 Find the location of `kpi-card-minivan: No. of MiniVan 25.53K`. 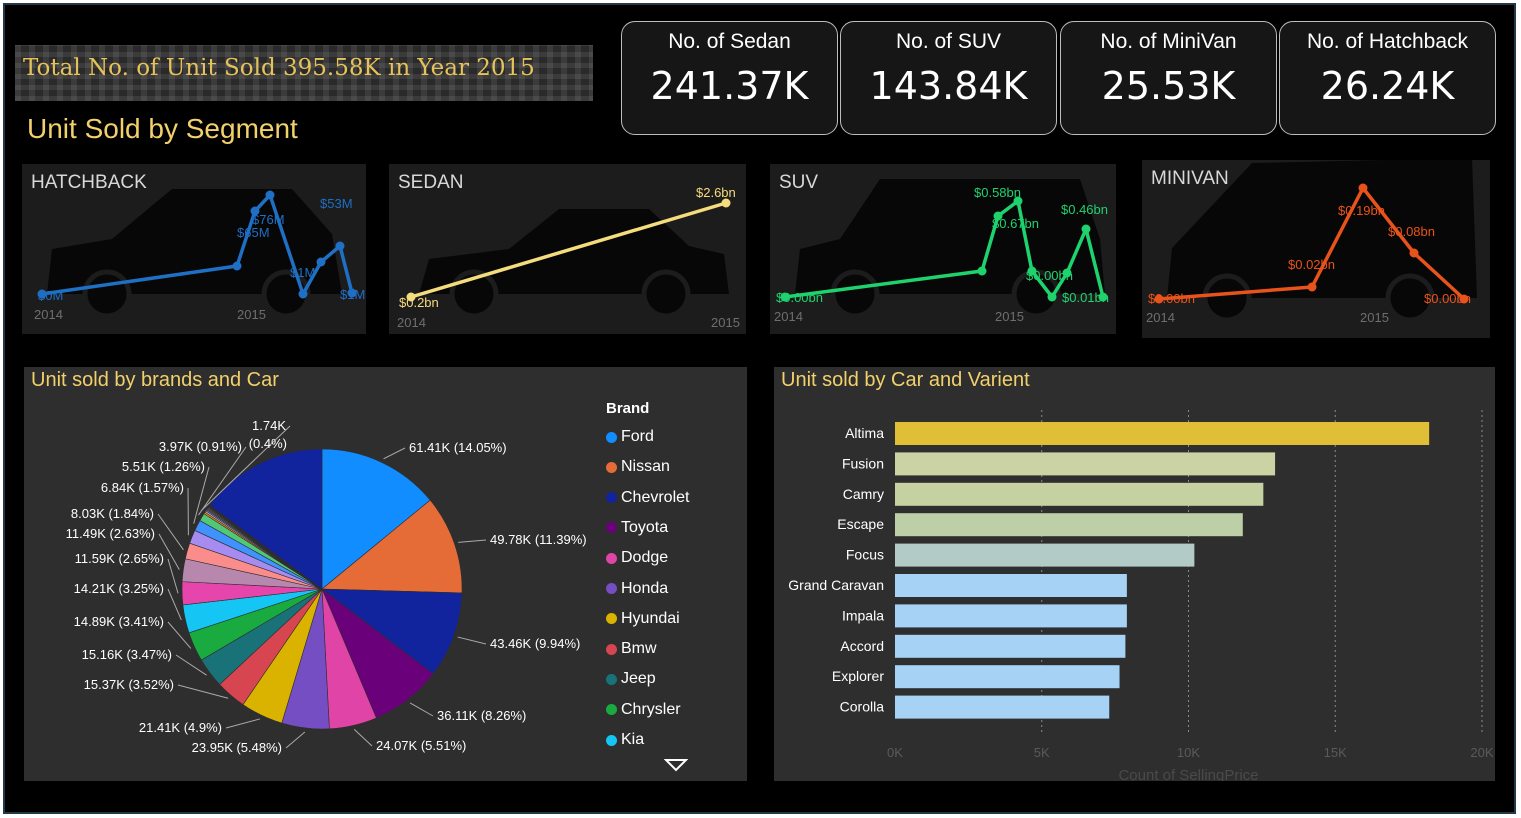

kpi-card-minivan: No. of MiniVan 25.53K is located at coordinates (1168, 78).